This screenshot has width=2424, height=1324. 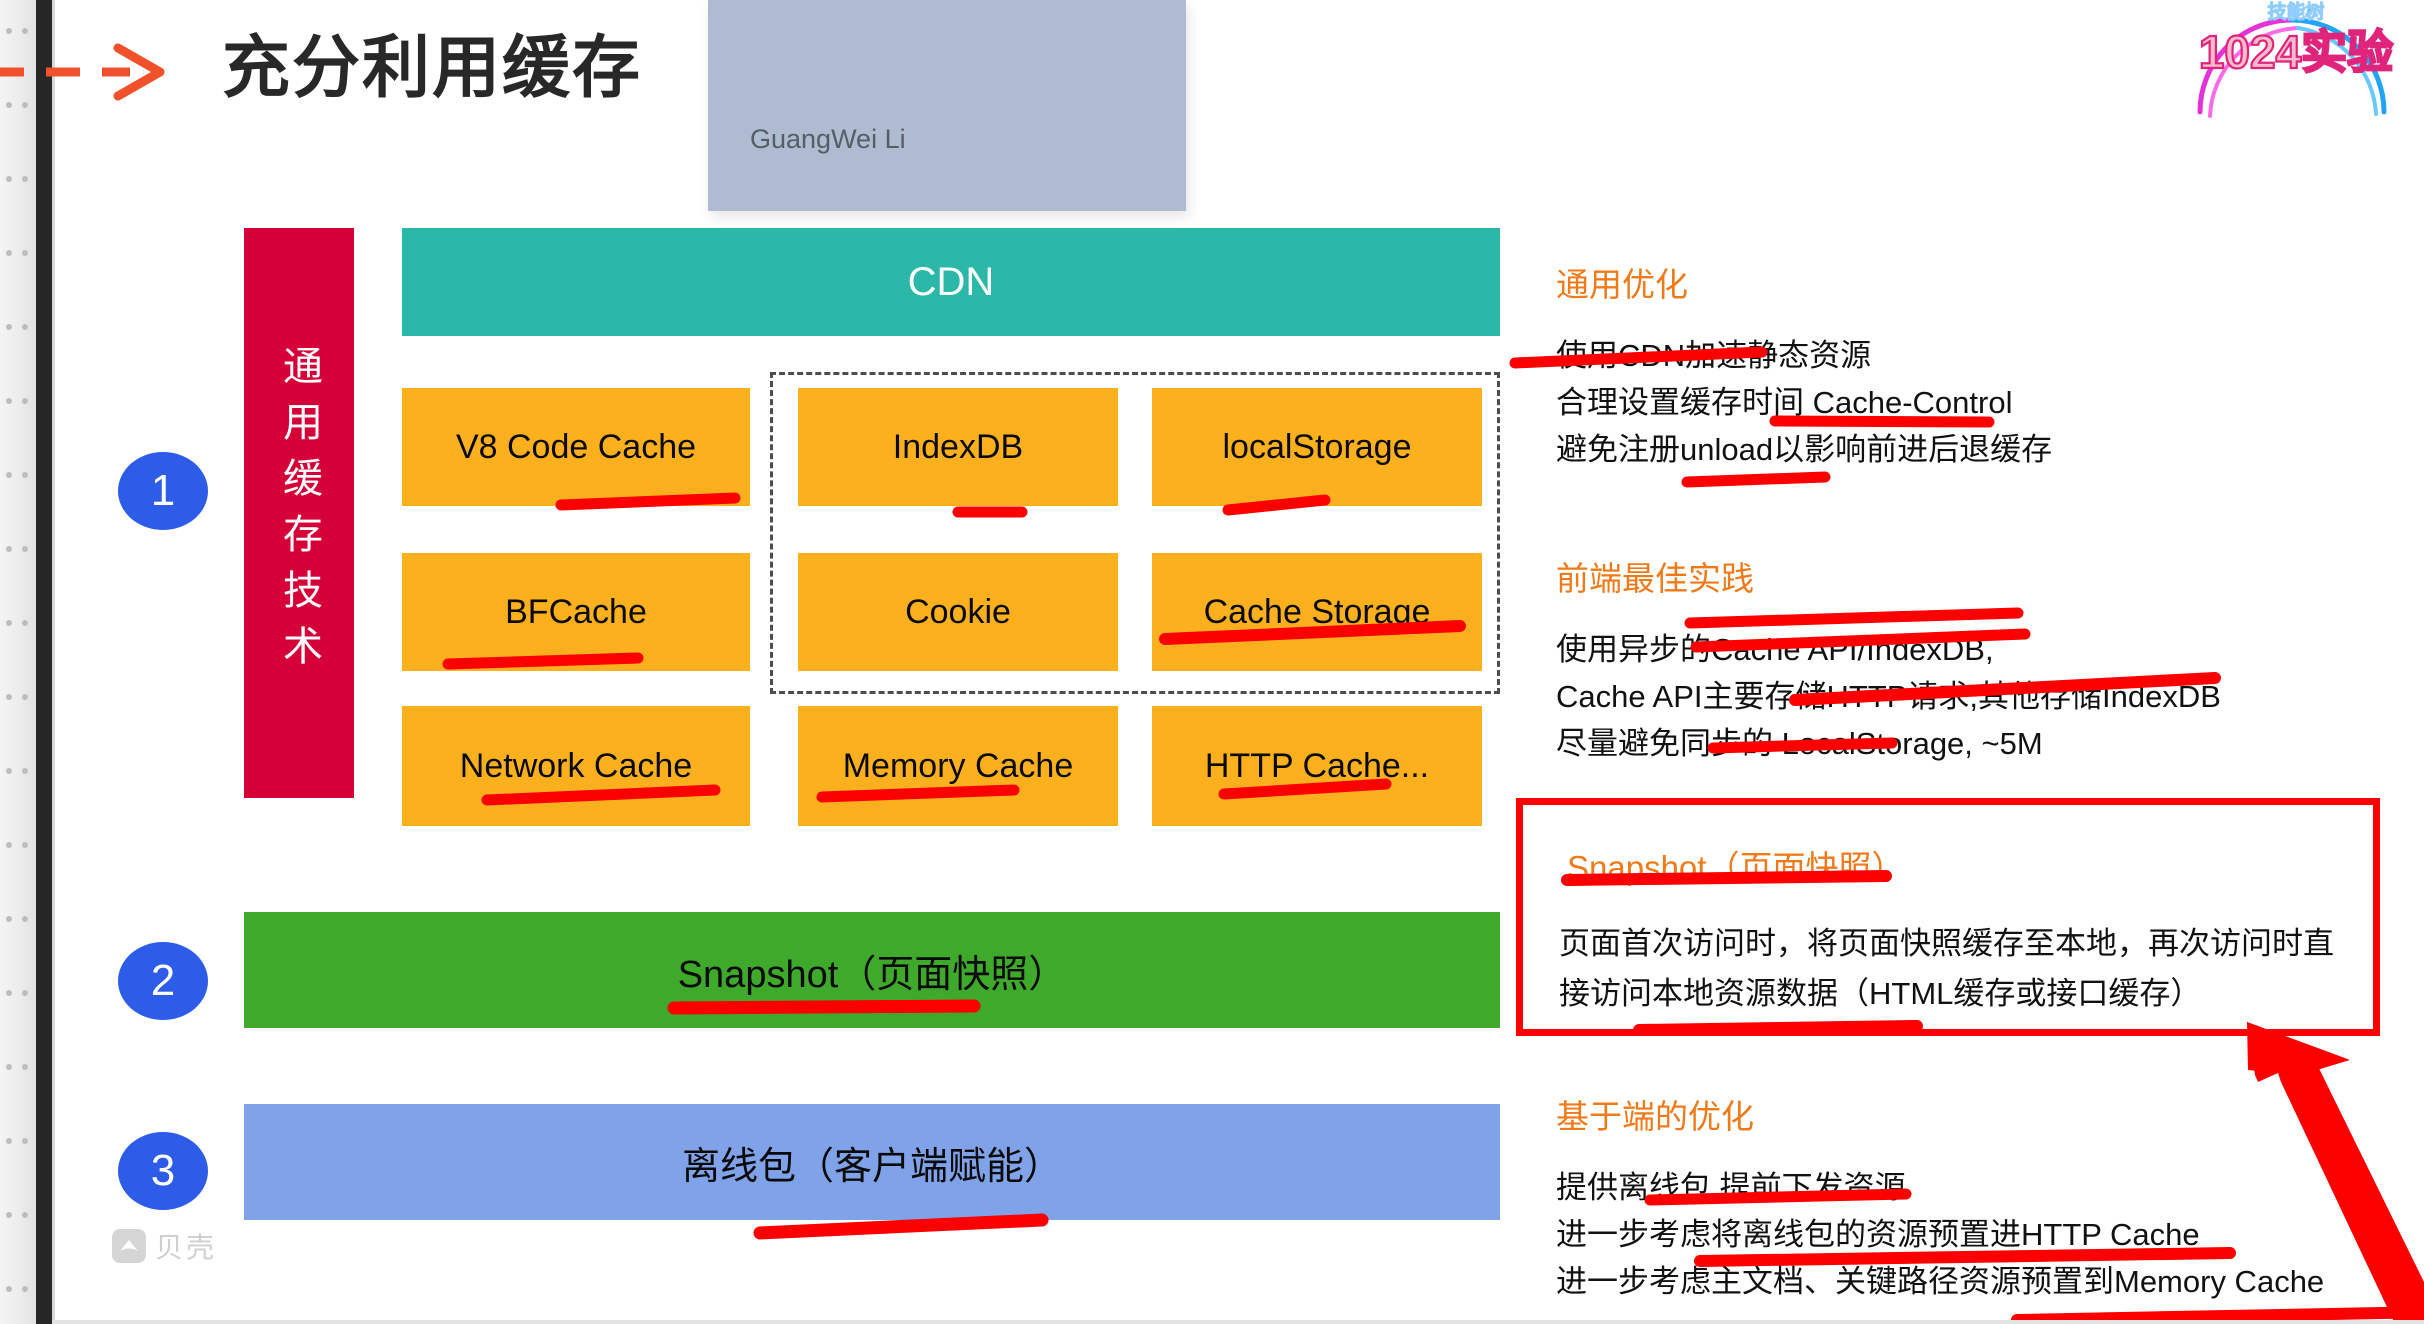 I want to click on note-line: 尽量避免同步的 LocalStorage, ~5M, so click(x=1799, y=744).